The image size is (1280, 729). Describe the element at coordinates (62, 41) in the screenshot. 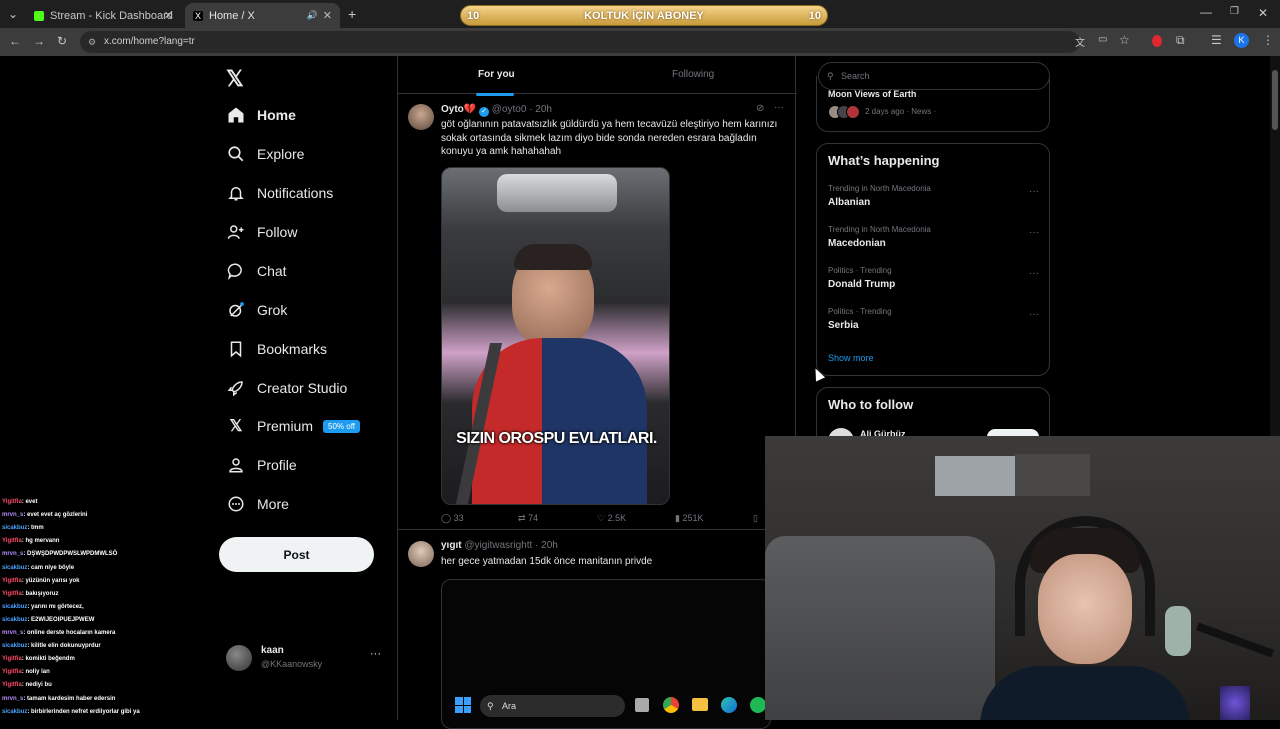

I see `reload-icon: ↻` at that location.